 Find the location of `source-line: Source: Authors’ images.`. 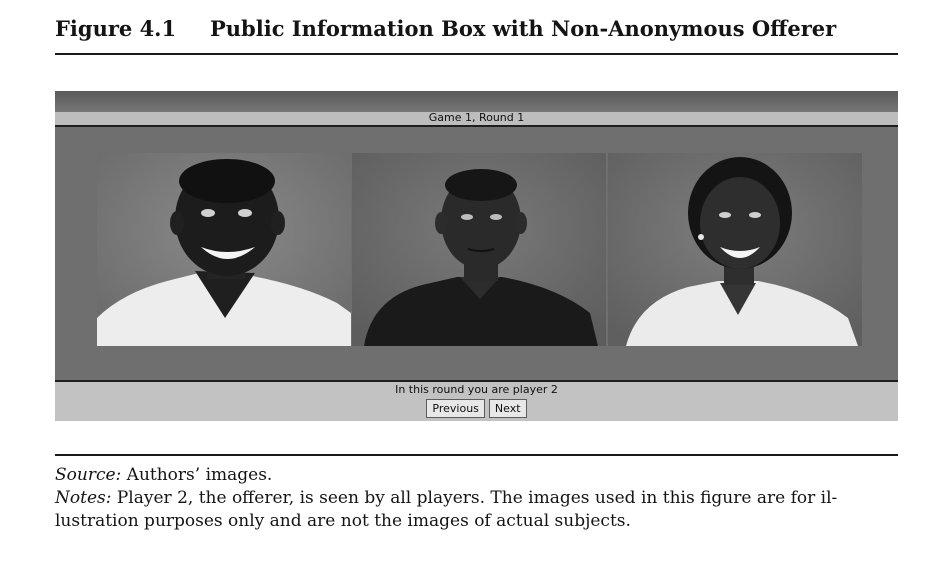

source-line: Source: Authors’ images. is located at coordinates (476, 475).